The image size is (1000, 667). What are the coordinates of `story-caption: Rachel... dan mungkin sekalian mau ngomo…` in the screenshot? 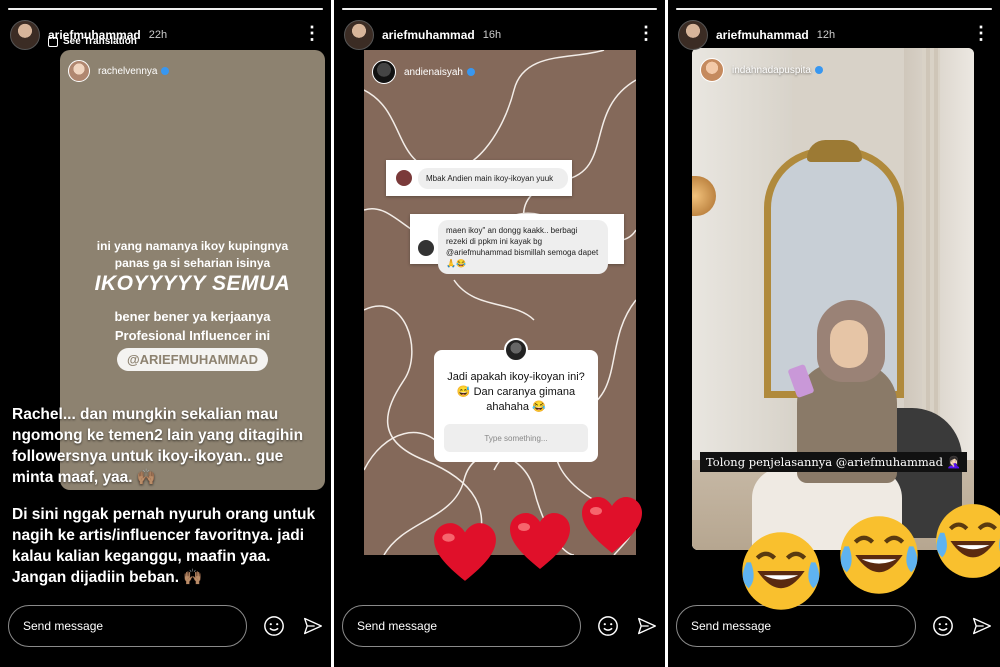 It's located at (158, 446).